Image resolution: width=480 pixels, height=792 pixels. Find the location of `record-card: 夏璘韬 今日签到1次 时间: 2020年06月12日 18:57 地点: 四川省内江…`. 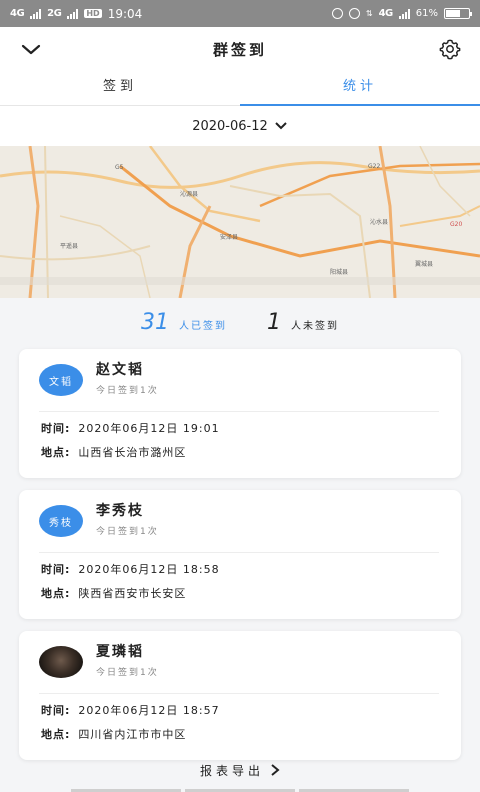

record-card: 夏璘韬 今日签到1次 时间: 2020年06月12日 18:57 地点: 四川省内江… is located at coordinates (240, 695).